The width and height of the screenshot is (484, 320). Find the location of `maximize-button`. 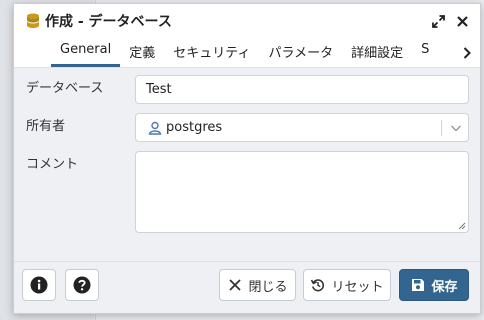

maximize-button is located at coordinates (438, 21).